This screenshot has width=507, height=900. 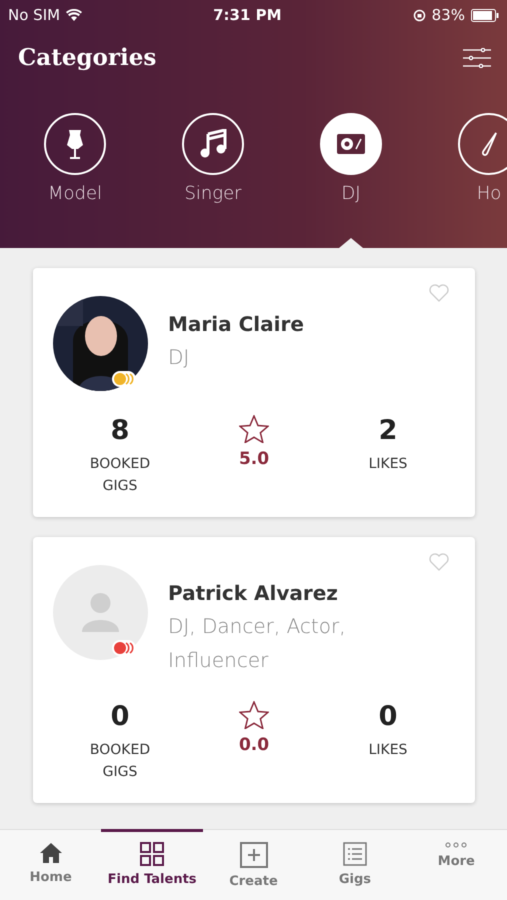 What do you see at coordinates (351, 144) in the screenshot?
I see `turntable-icon` at bounding box center [351, 144].